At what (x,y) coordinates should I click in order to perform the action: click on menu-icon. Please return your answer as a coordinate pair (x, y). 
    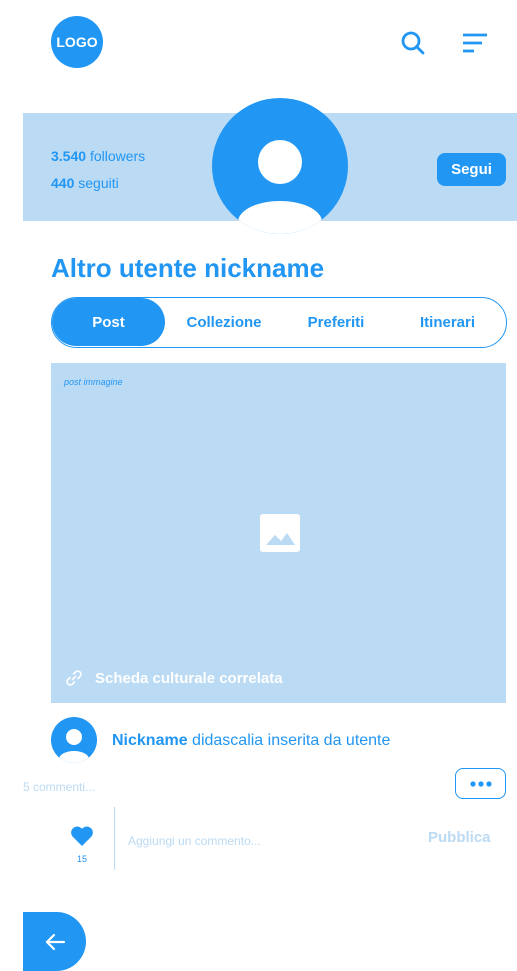
    Looking at the image, I should click on (475, 43).